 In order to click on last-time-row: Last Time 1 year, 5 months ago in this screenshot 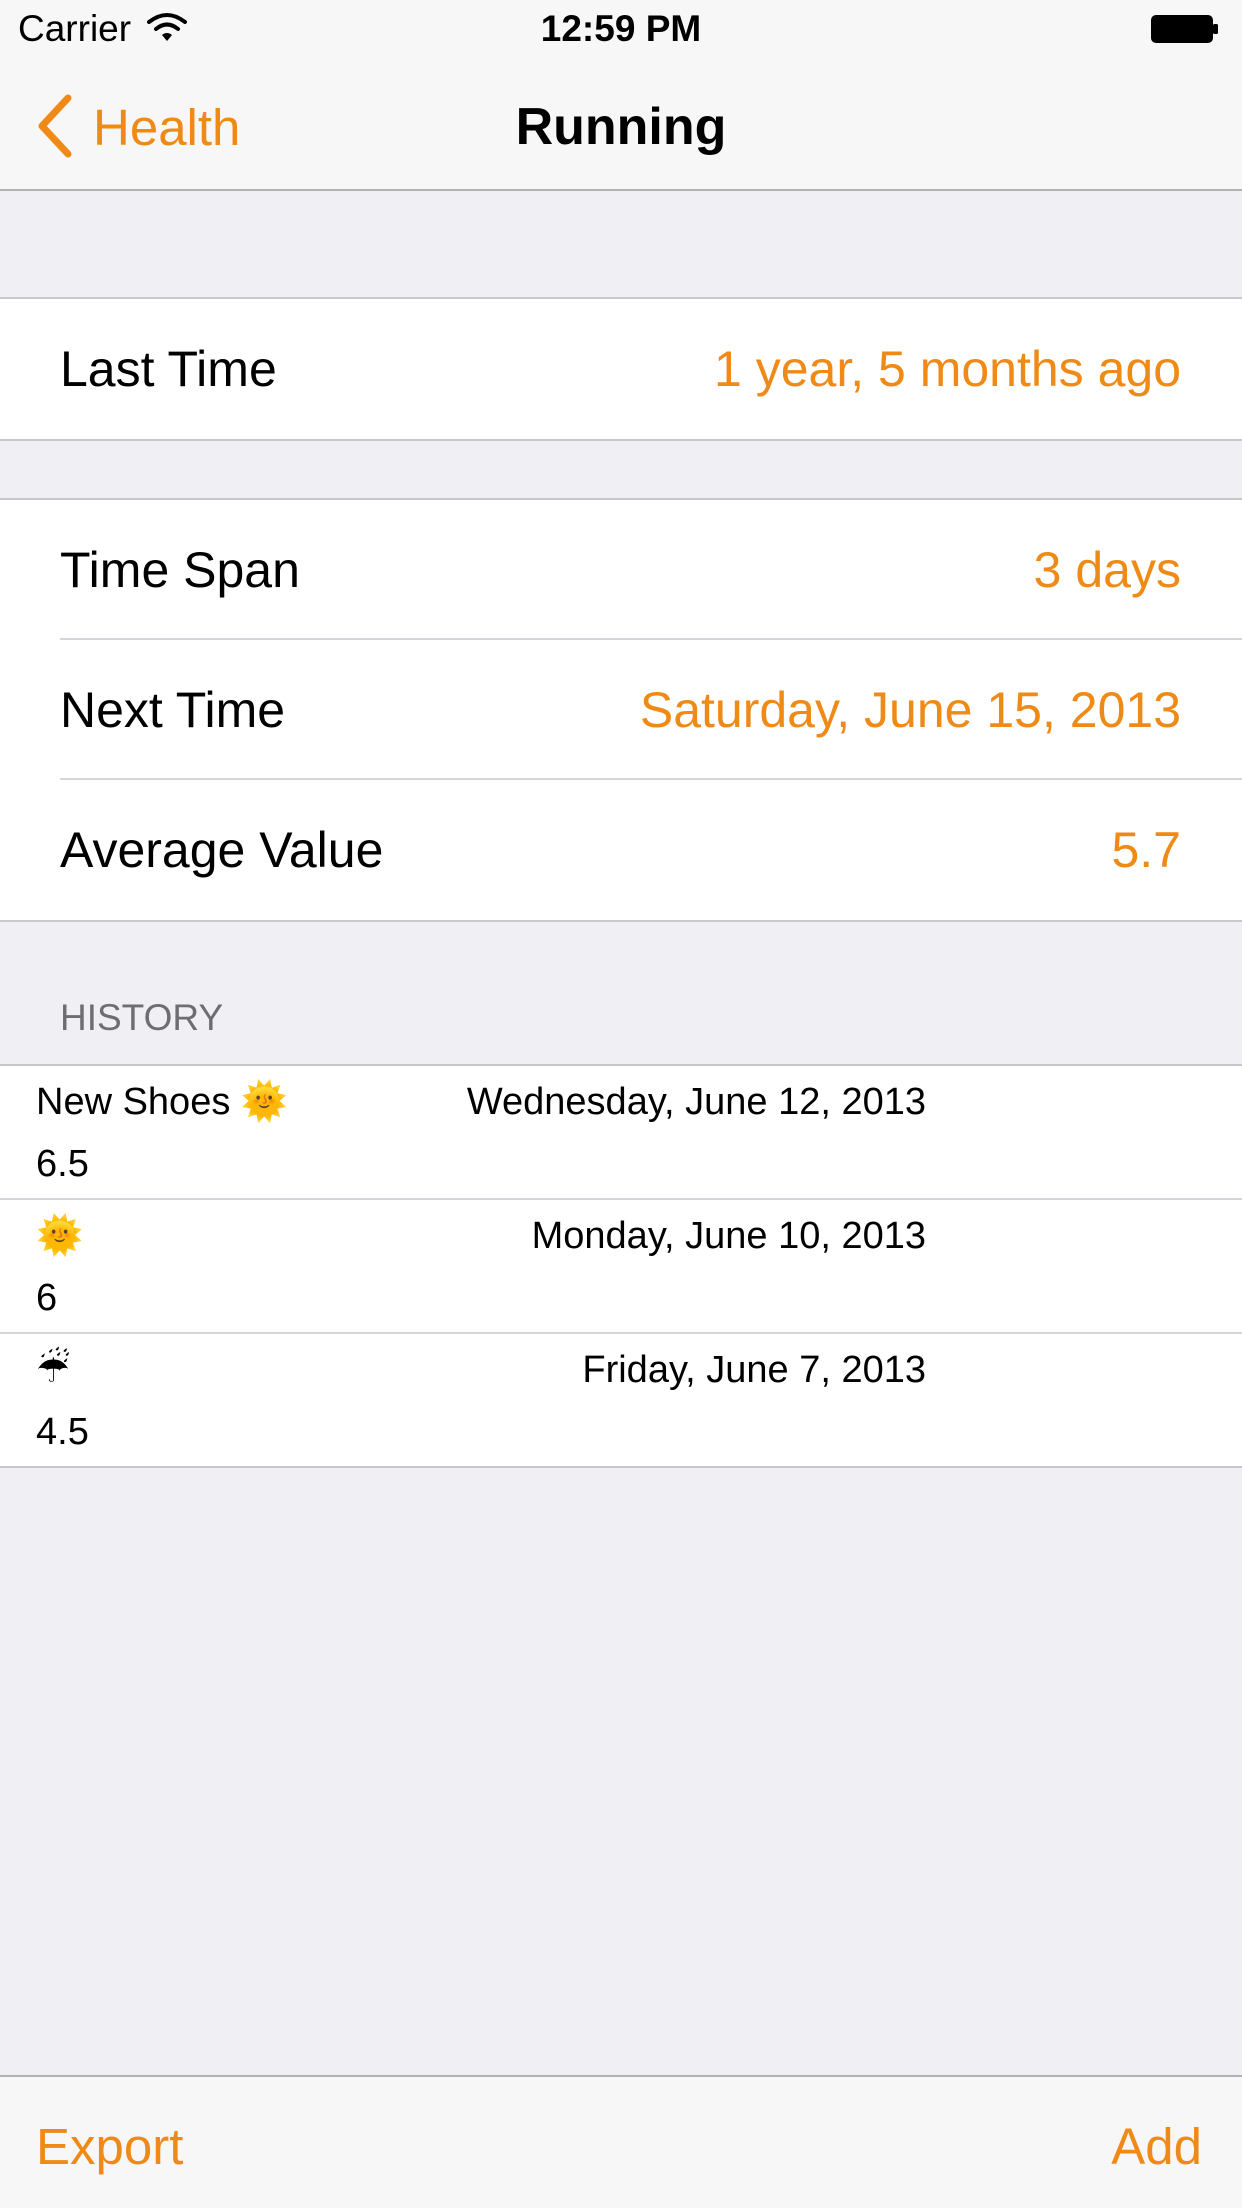, I will do `click(621, 369)`.